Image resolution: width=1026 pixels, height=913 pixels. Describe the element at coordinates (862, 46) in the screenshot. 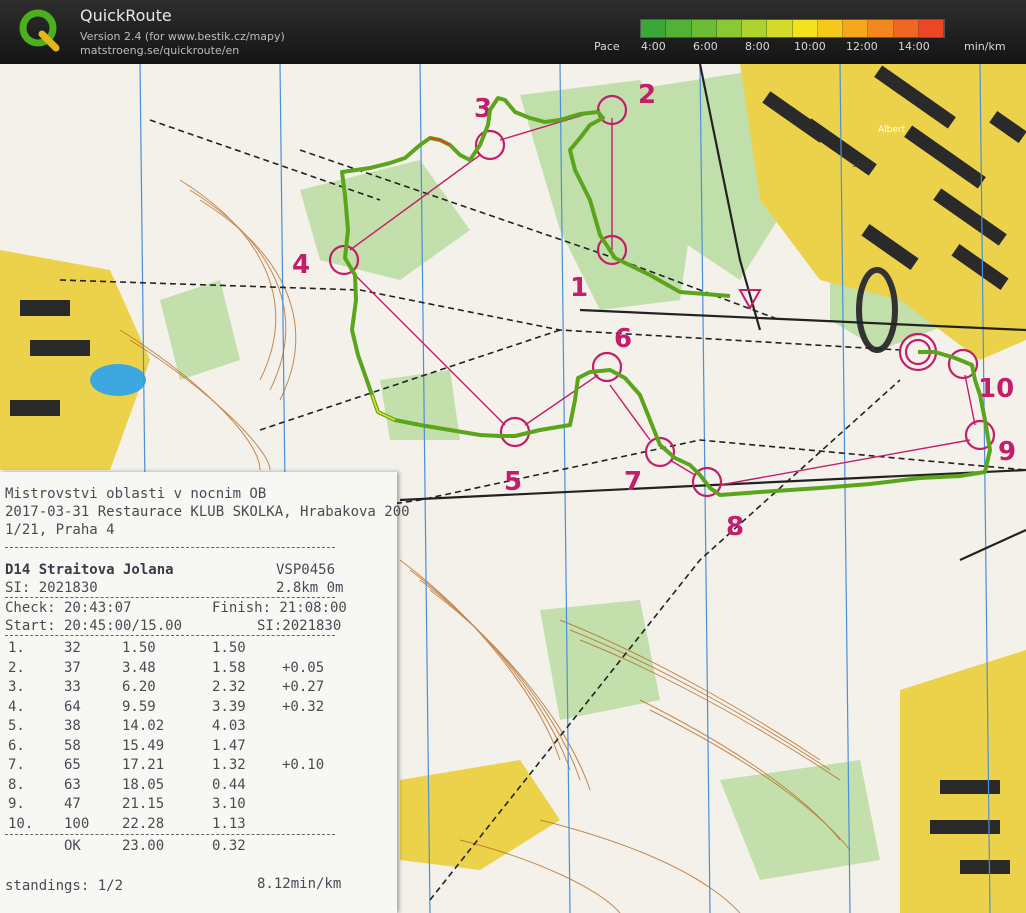

I see `pace-tick: 12:00` at that location.